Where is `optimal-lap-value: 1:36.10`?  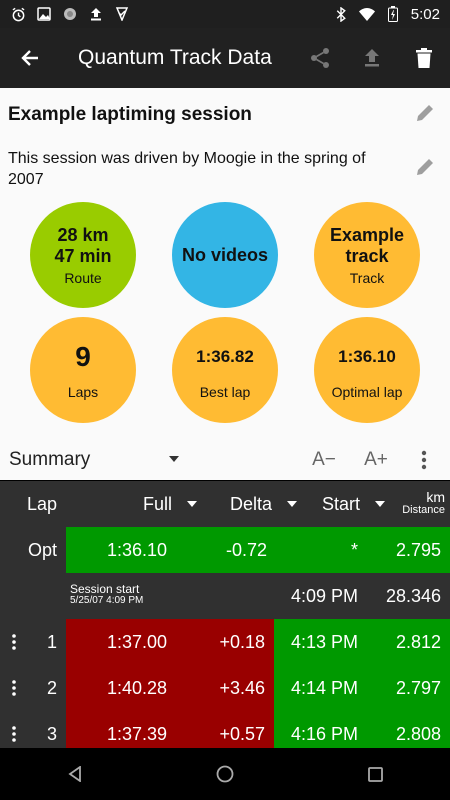 optimal-lap-value: 1:36.10 is located at coordinates (367, 356).